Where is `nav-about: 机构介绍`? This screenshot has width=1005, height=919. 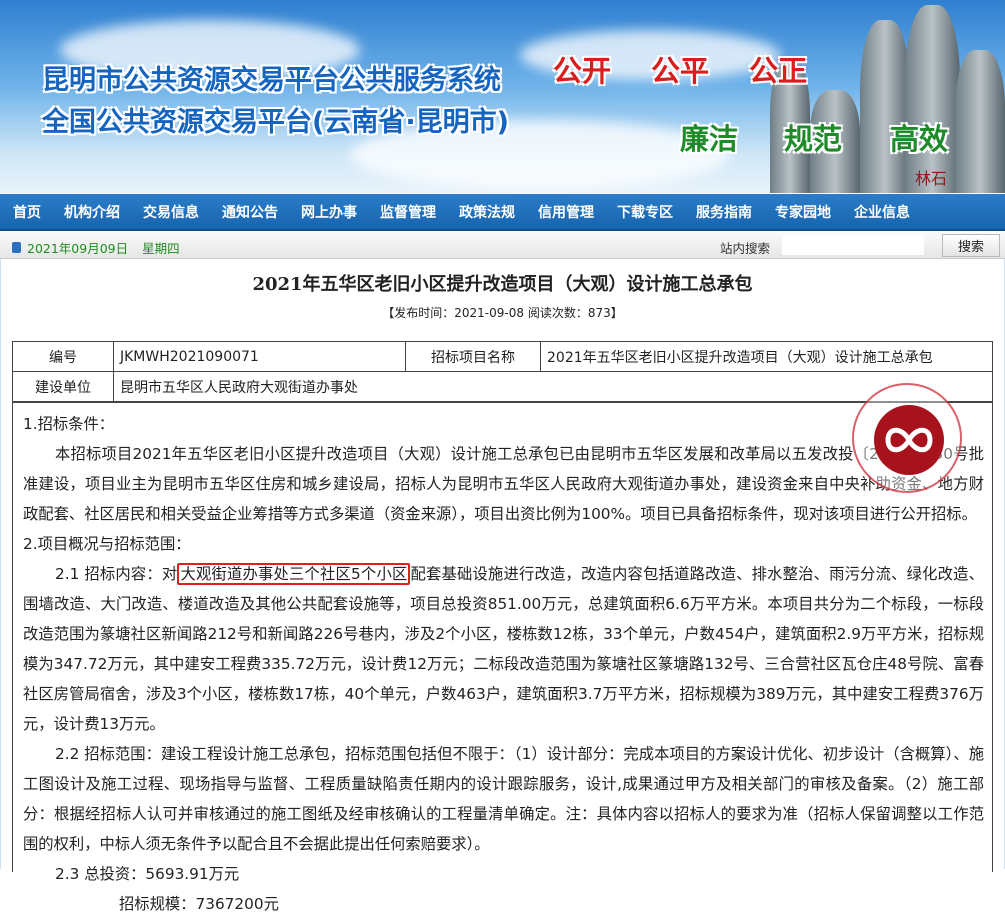
nav-about: 机构介绍 is located at coordinates (92, 212).